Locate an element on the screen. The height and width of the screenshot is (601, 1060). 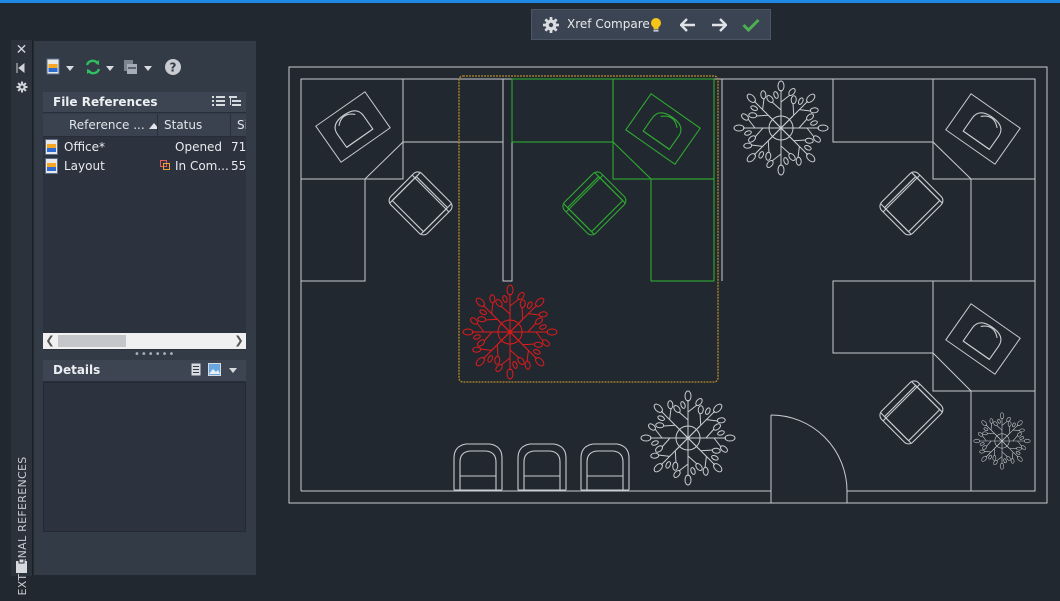
file-references-title: File References is located at coordinates (105, 102).